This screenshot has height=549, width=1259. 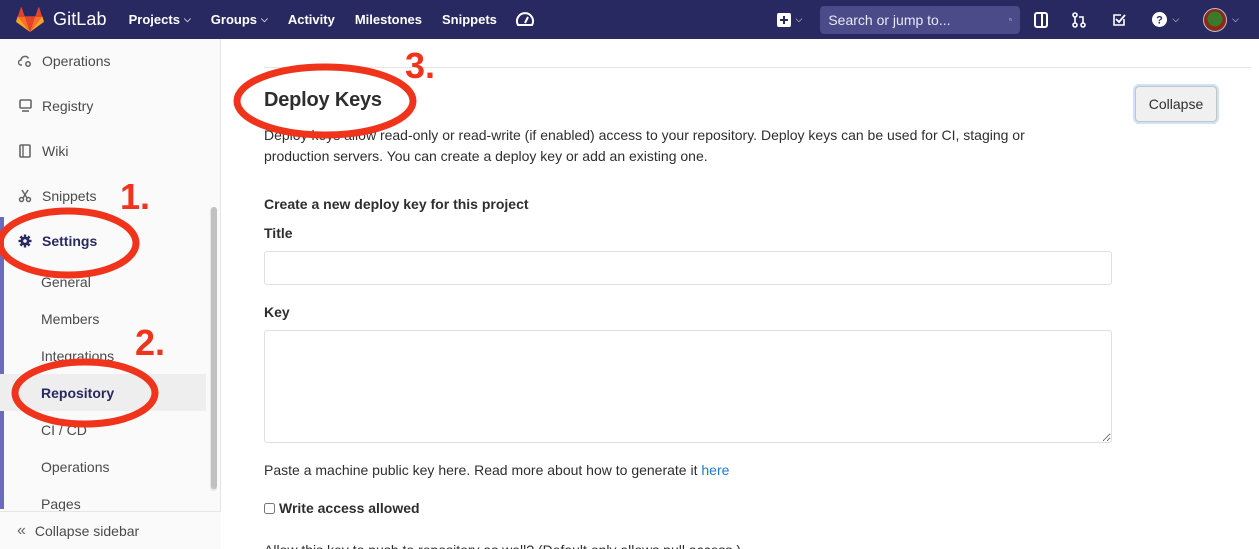 I want to click on sidebar-item-operations: Operations, so click(x=103, y=60).